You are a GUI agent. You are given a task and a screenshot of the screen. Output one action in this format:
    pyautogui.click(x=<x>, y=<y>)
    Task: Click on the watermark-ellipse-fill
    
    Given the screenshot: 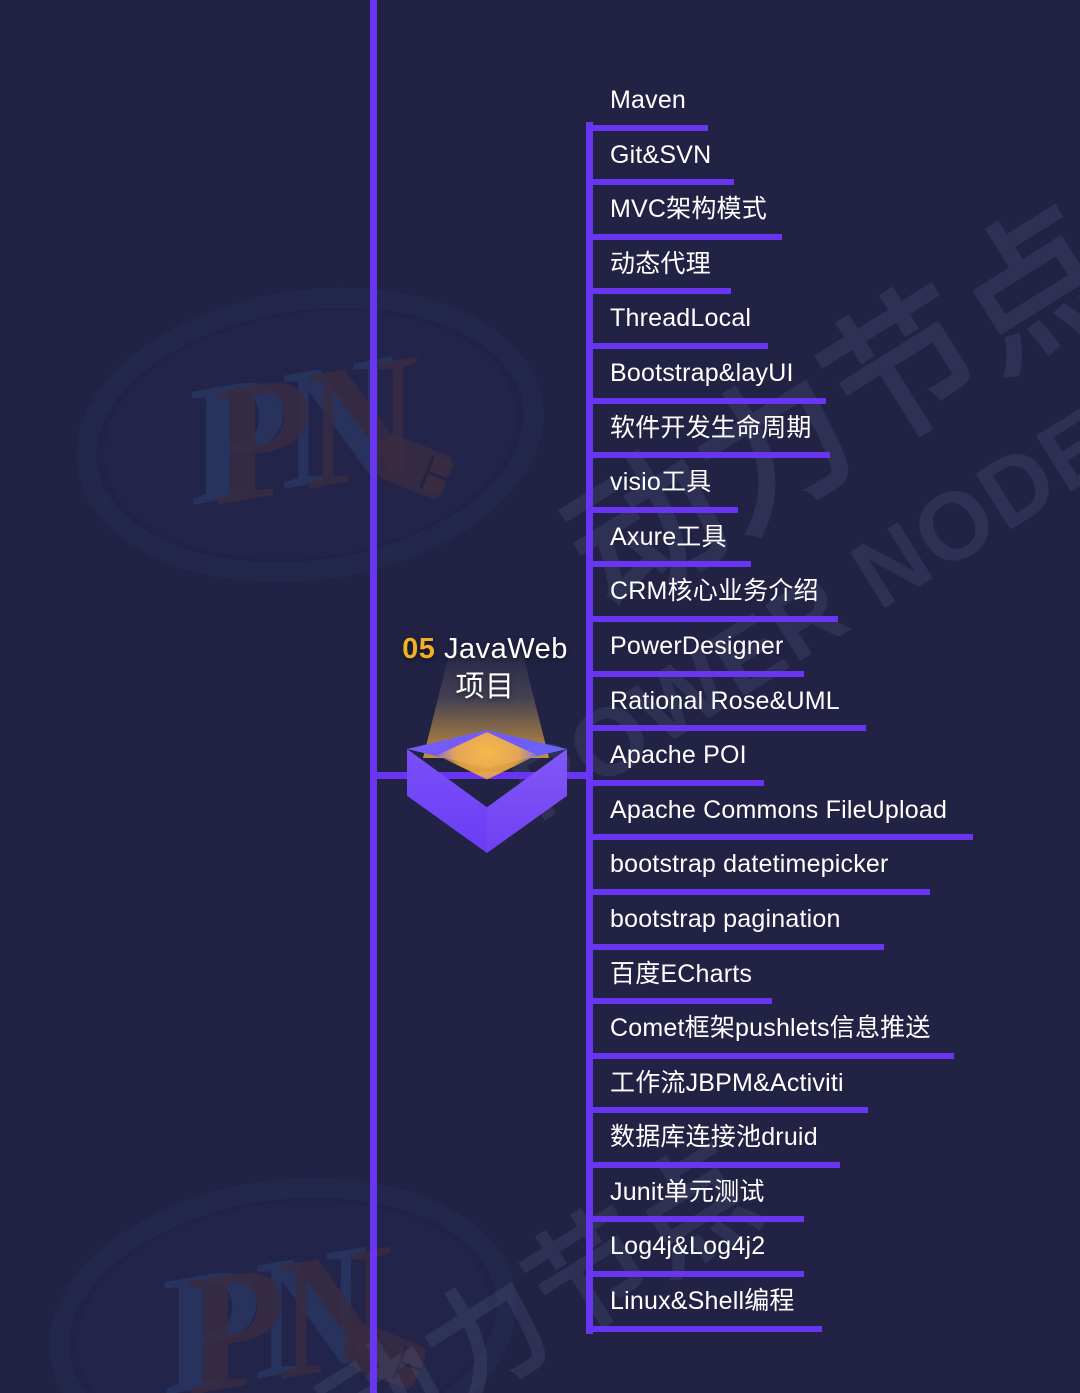 What is the action you would take?
    pyautogui.click(x=310, y=435)
    